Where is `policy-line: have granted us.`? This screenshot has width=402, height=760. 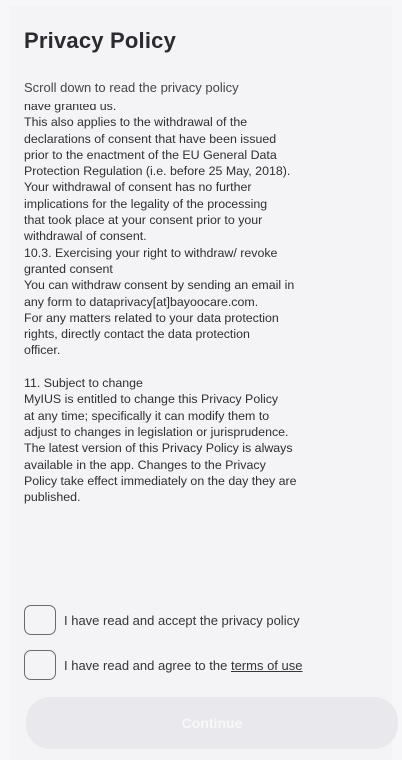 policy-line: have granted us. is located at coordinates (70, 108).